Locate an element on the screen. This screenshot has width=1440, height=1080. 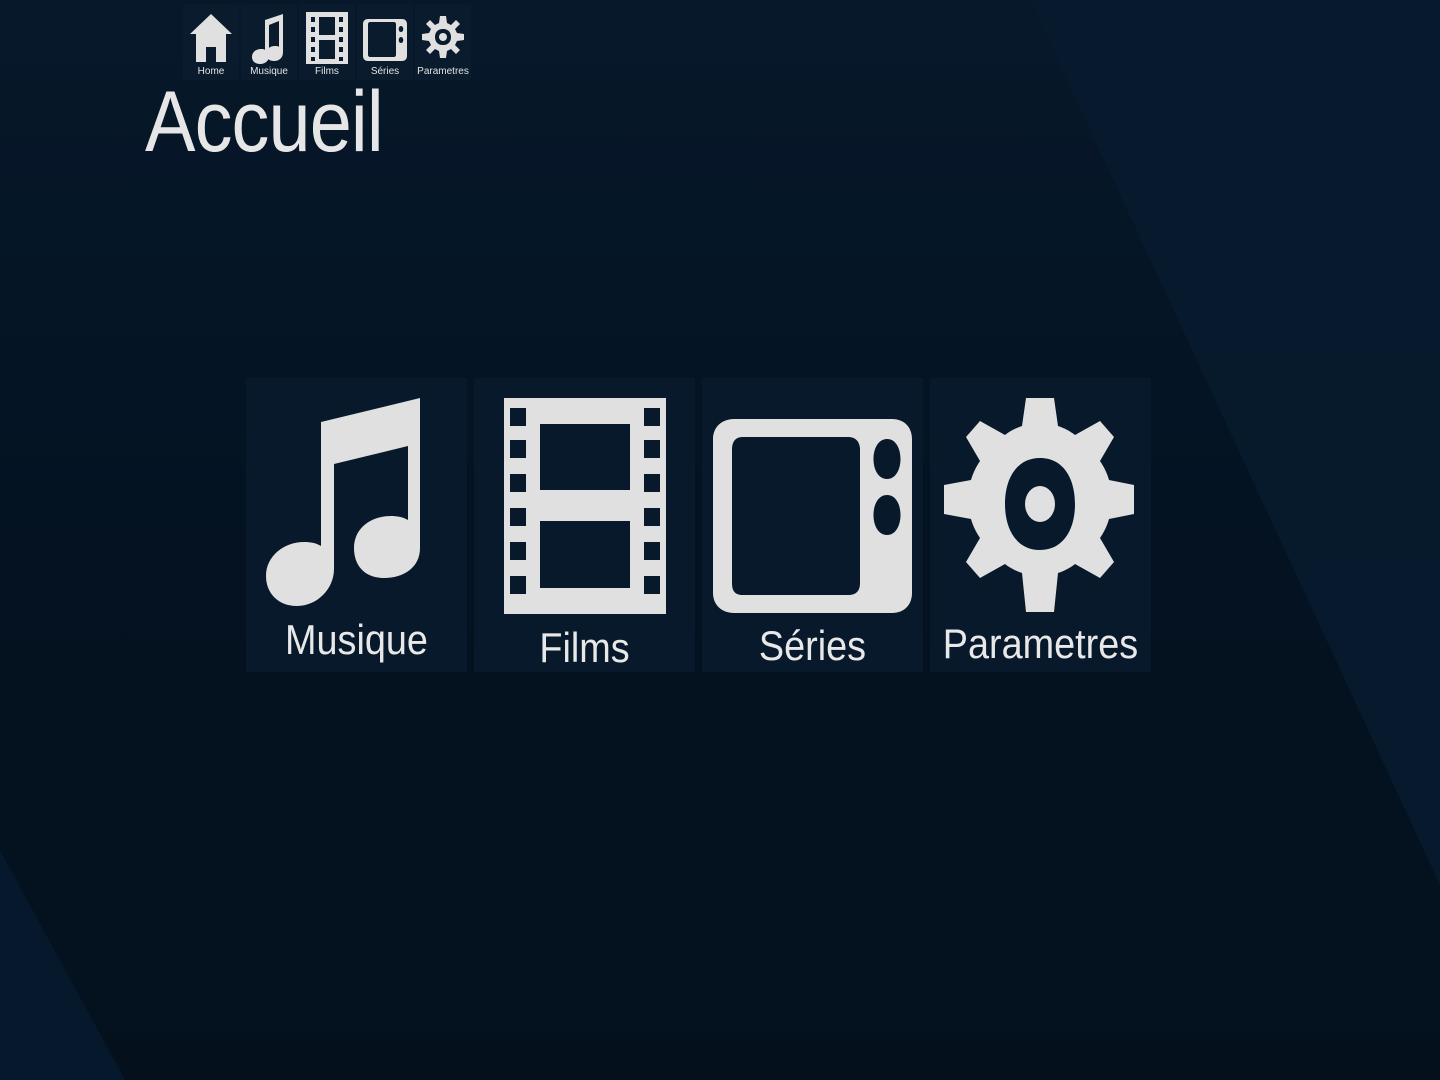
tile-films-label: Films is located at coordinates (584, 647).